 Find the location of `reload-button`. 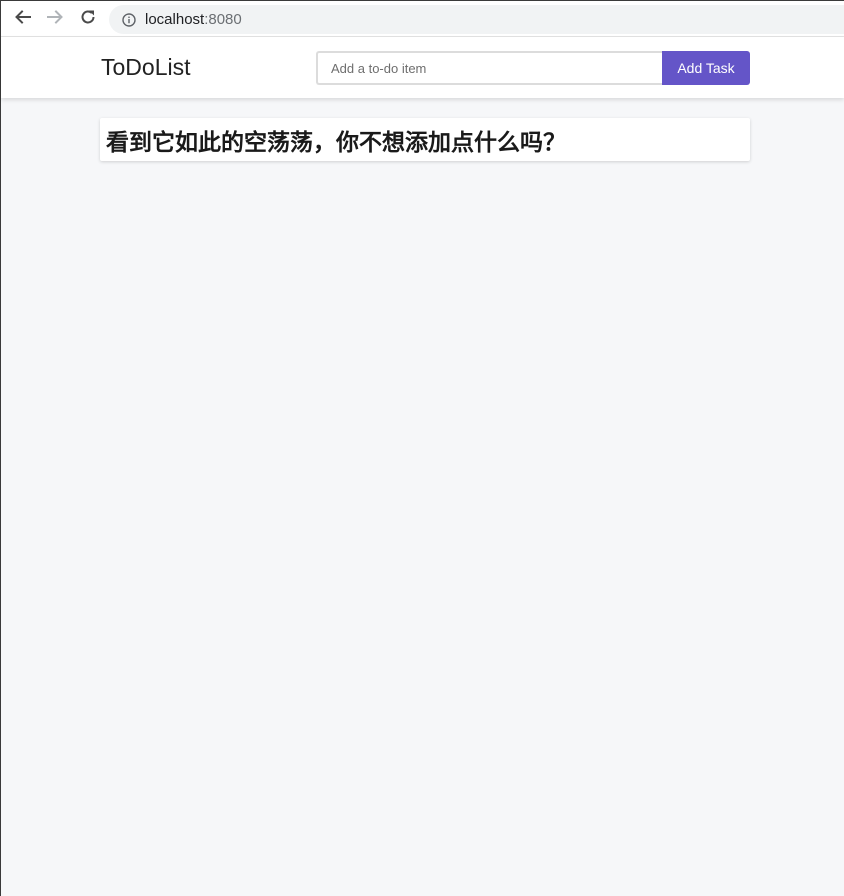

reload-button is located at coordinates (88, 19).